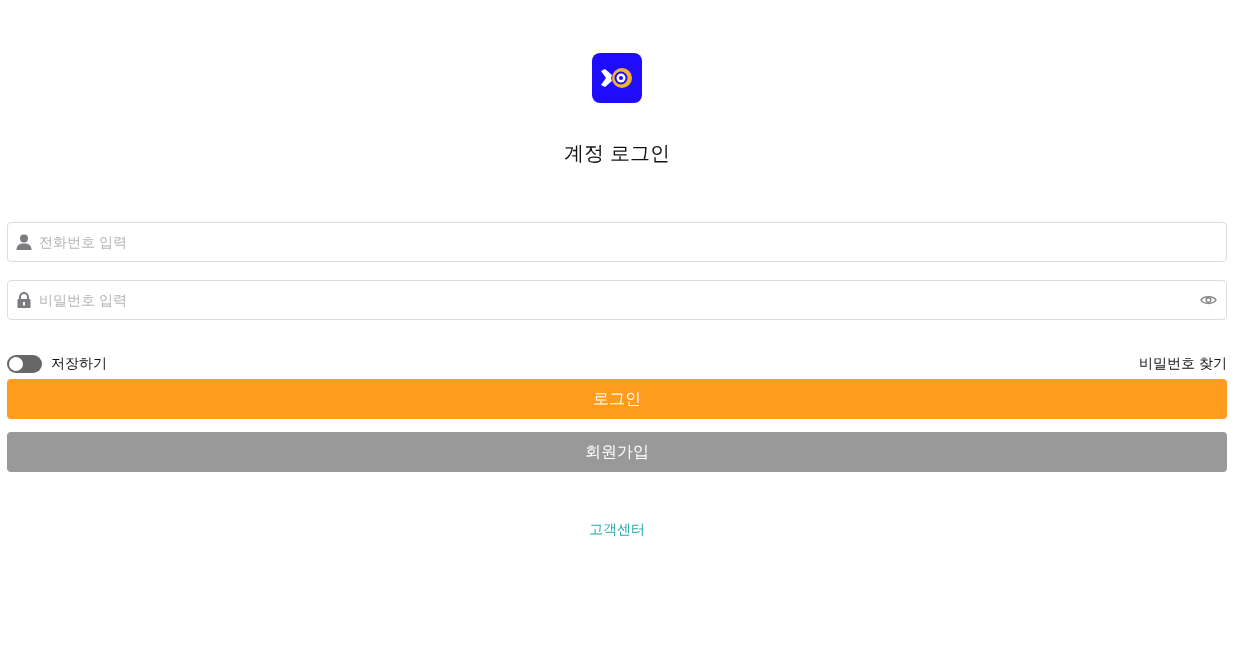 This screenshot has width=1247, height=654. Describe the element at coordinates (617, 530) in the screenshot. I see `customer-center-link: 고객센터` at that location.